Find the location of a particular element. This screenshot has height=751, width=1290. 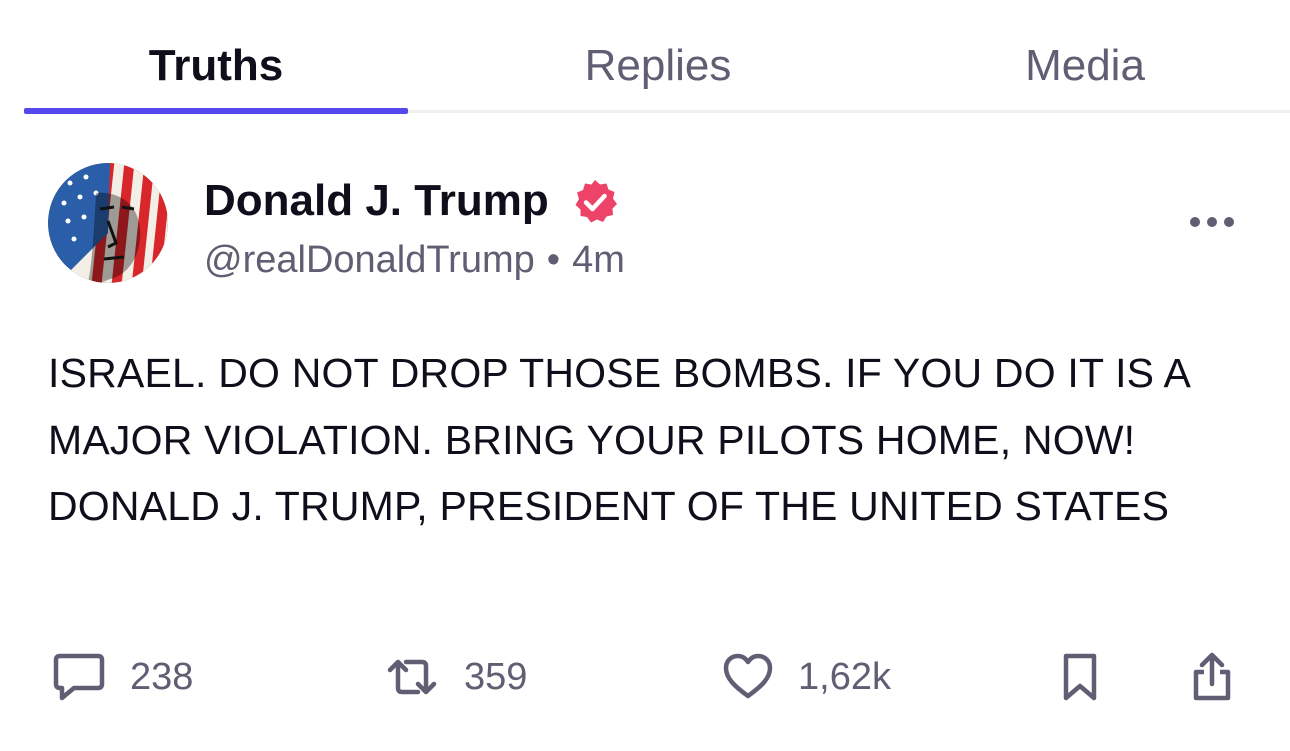

avatar is located at coordinates (108, 223).